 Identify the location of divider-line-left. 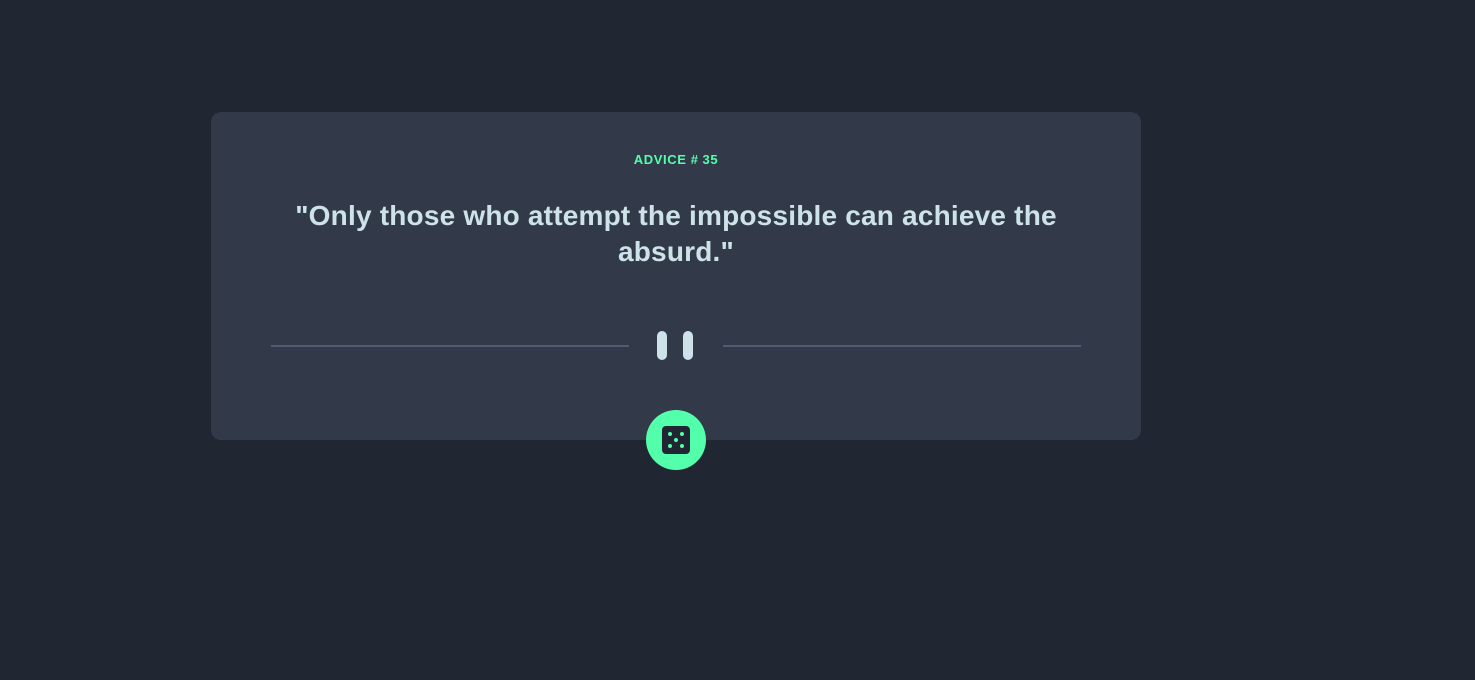
(450, 346).